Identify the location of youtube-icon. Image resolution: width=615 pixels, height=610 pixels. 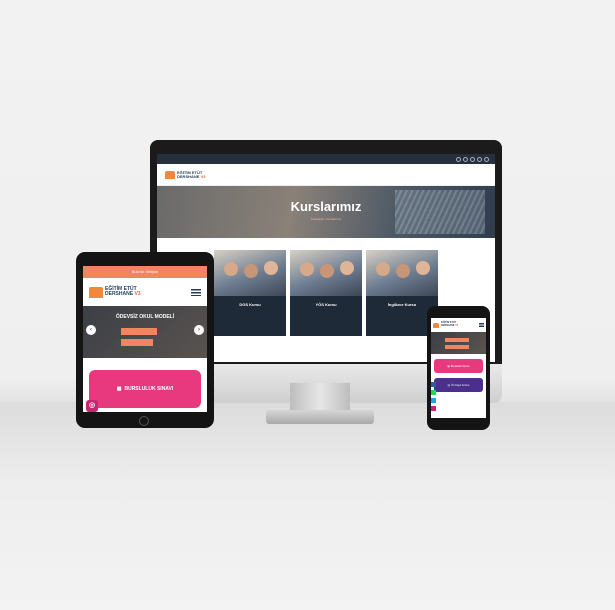
(479, 159).